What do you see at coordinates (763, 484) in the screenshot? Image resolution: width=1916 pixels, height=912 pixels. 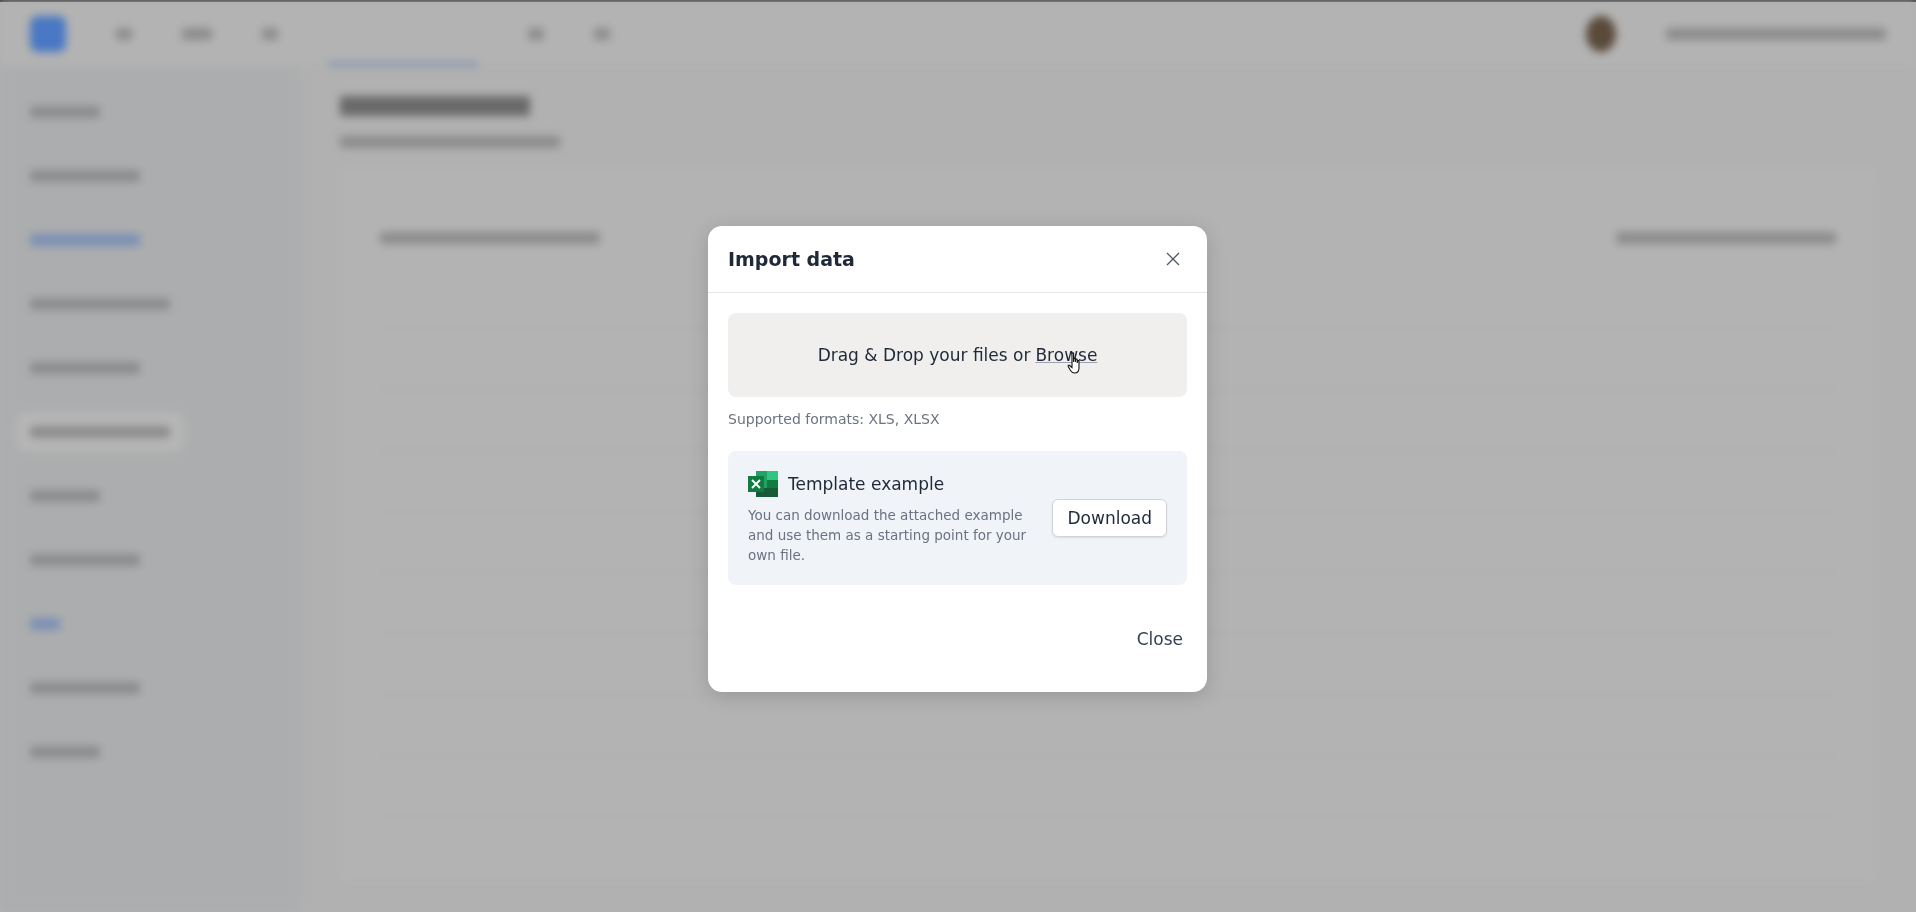 I see `spreadsheet-icon` at bounding box center [763, 484].